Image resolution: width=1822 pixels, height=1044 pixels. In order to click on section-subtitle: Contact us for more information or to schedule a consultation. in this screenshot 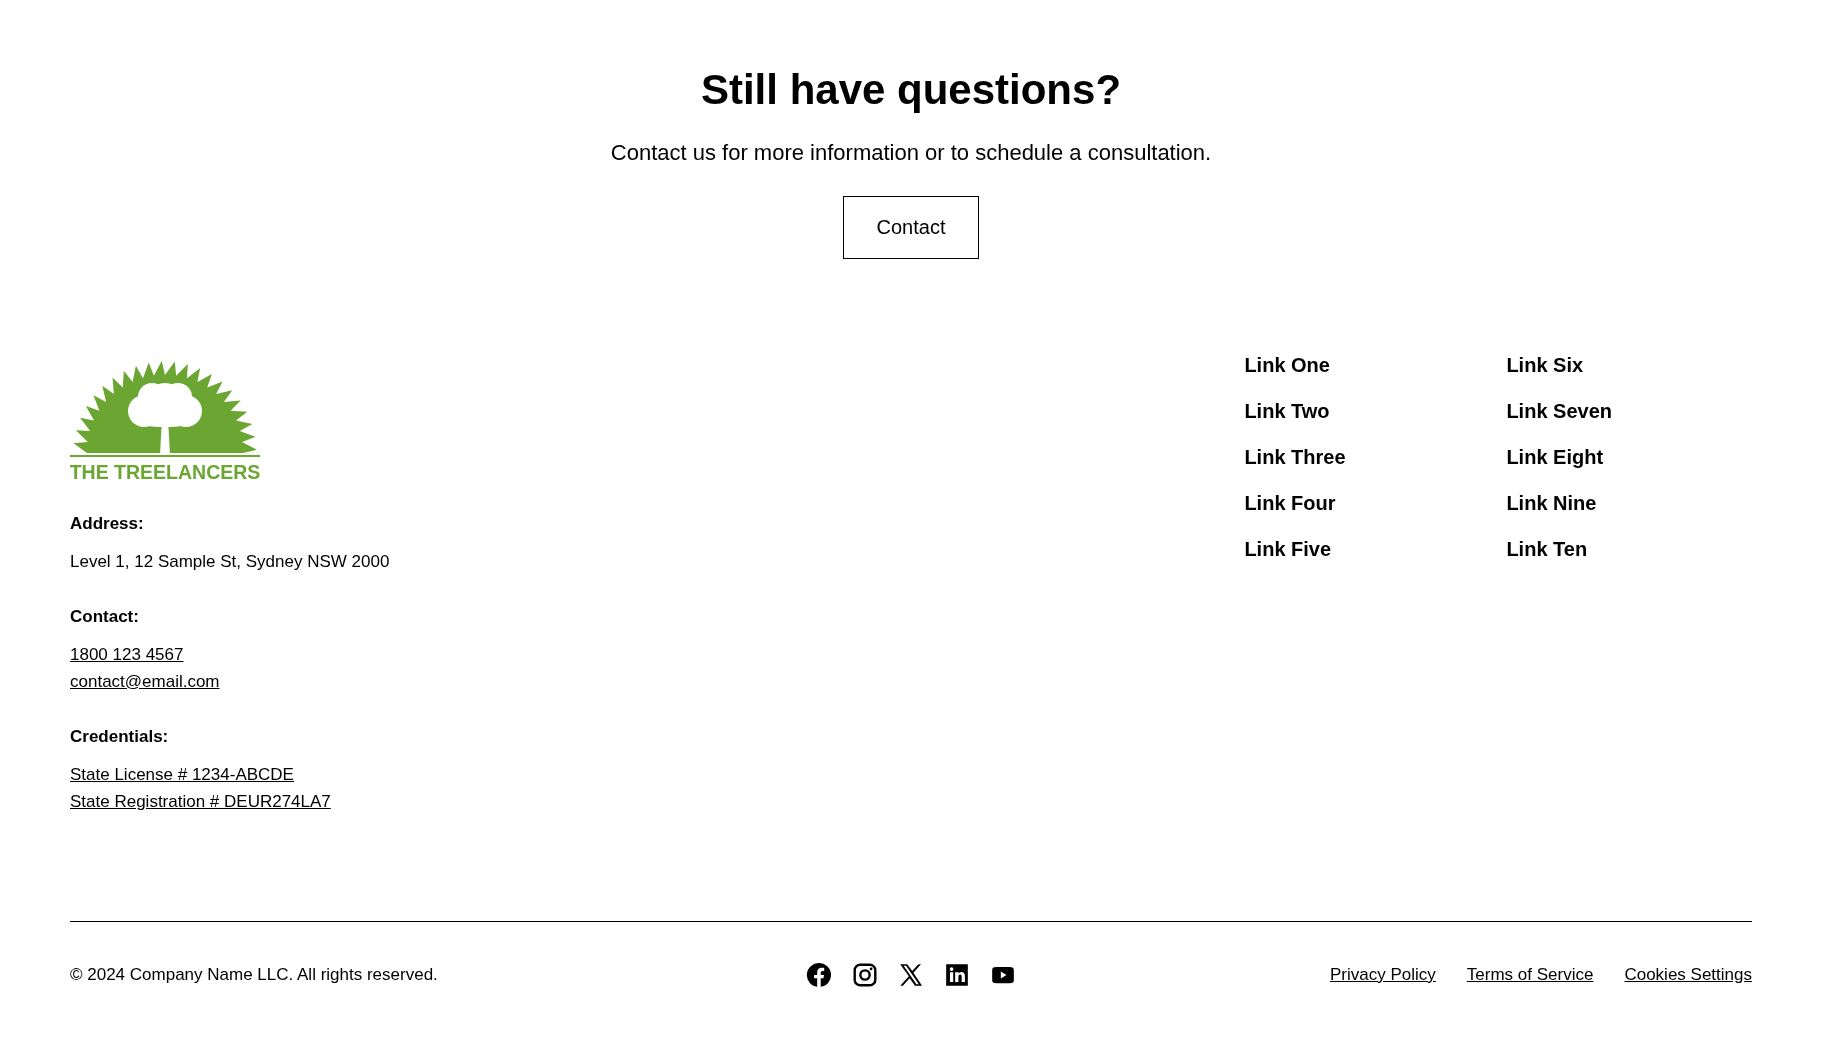, I will do `click(911, 153)`.